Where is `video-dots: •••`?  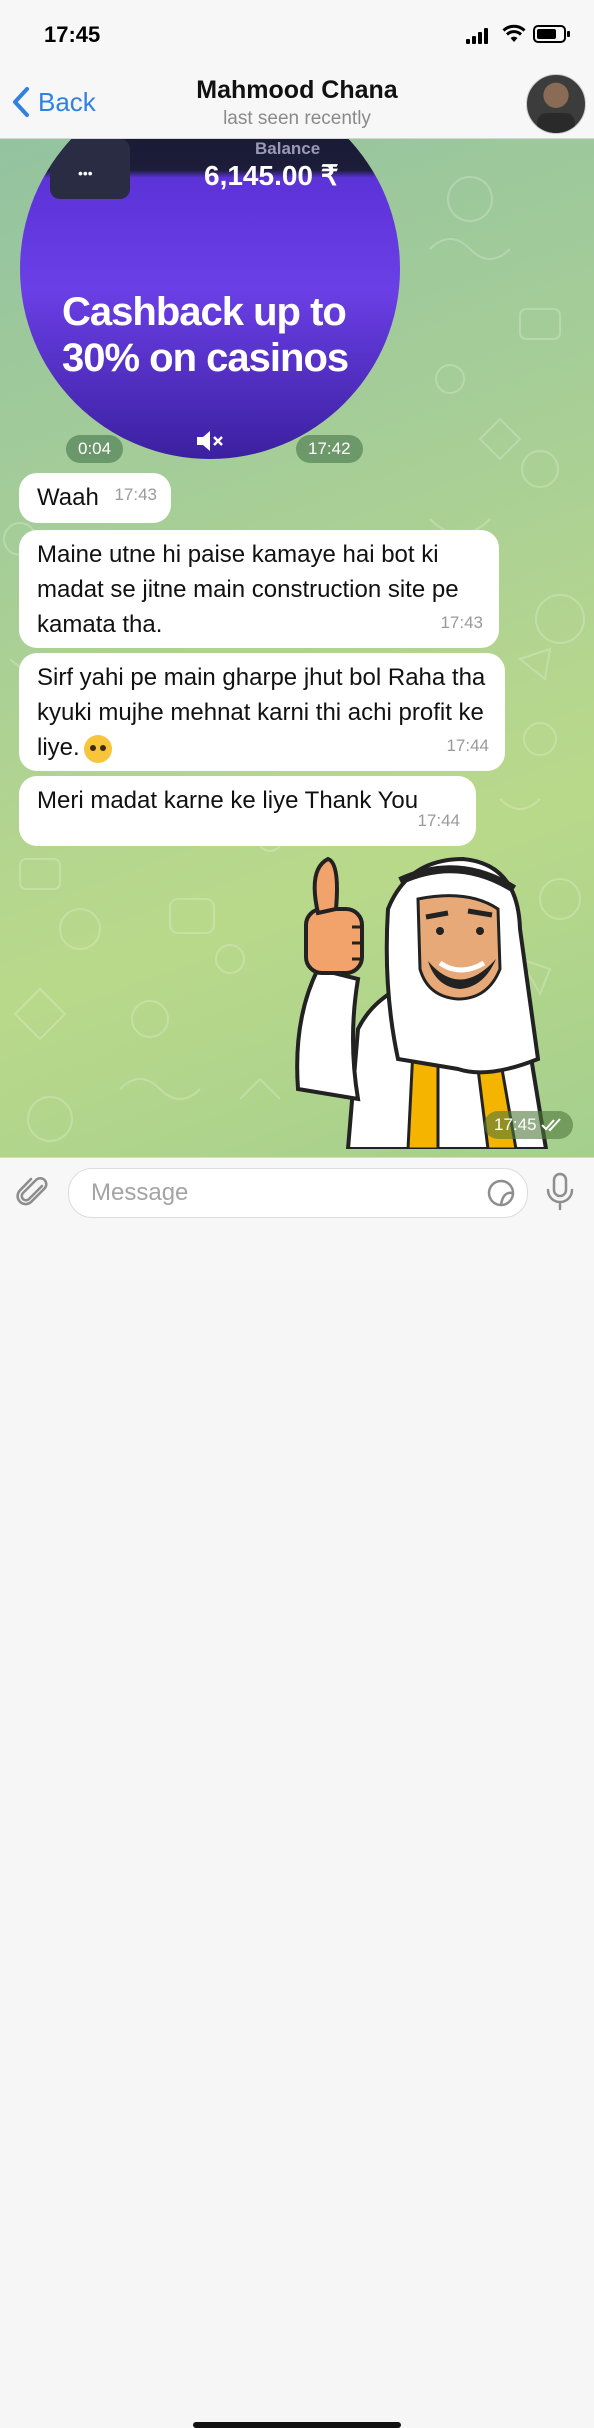 video-dots: ••• is located at coordinates (85, 173).